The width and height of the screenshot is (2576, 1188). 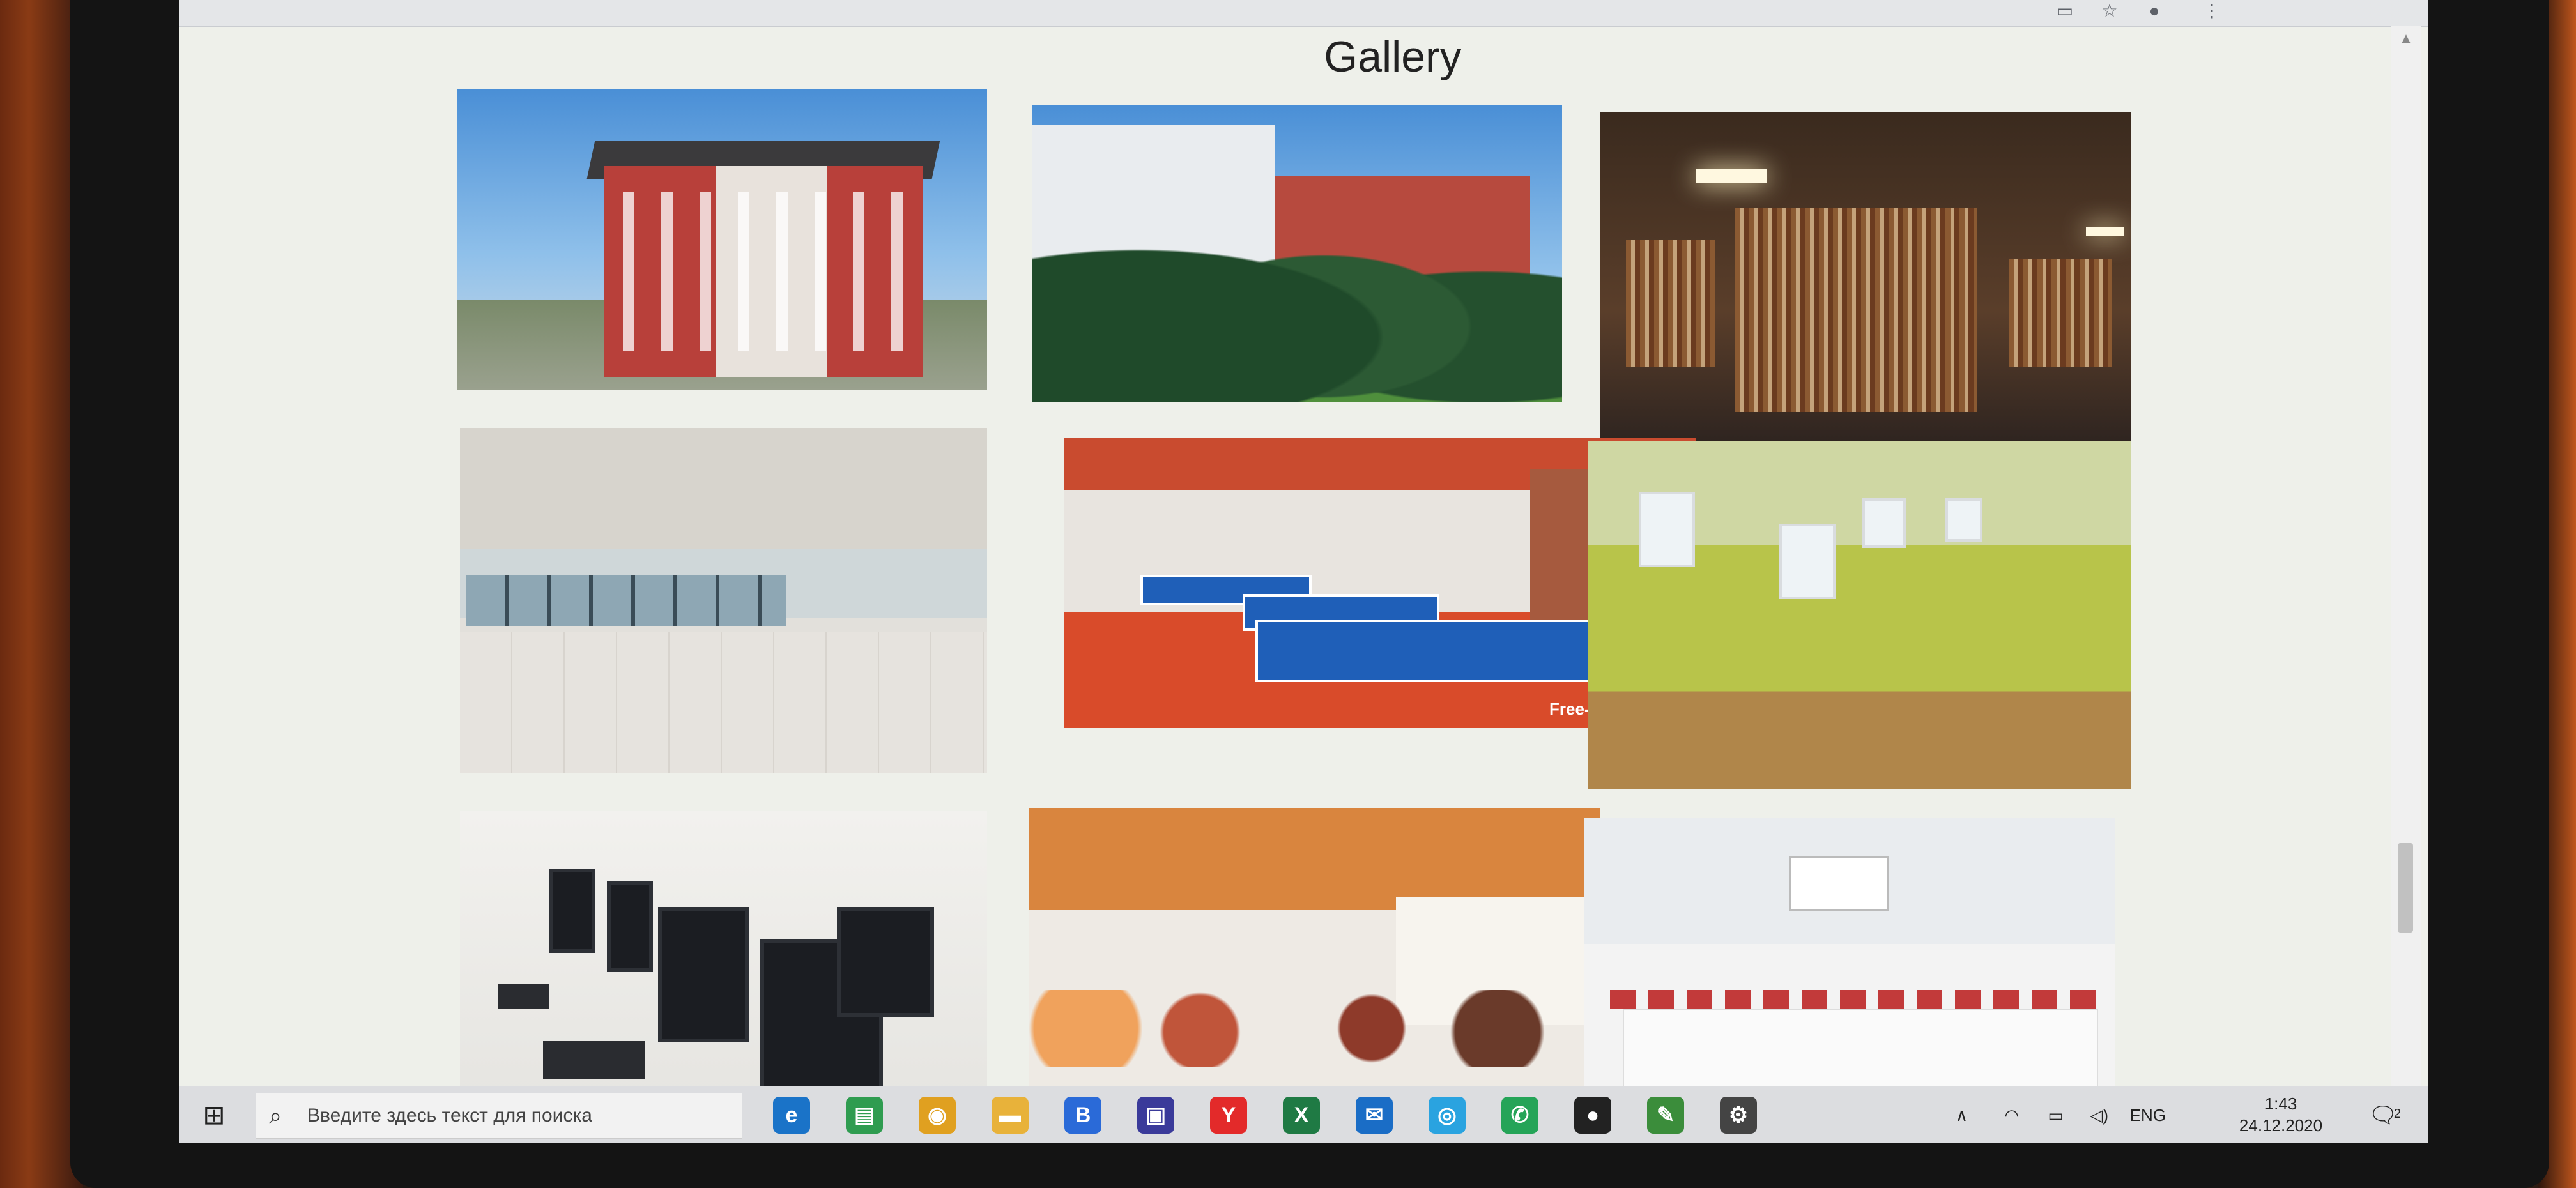 I want to click on gallery-image-sports-hall, so click(x=1859, y=615).